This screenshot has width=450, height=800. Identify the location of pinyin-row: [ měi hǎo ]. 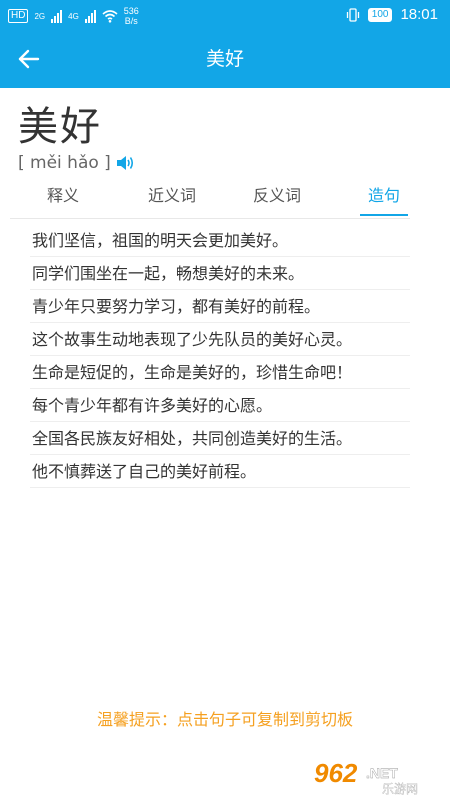
(76, 163).